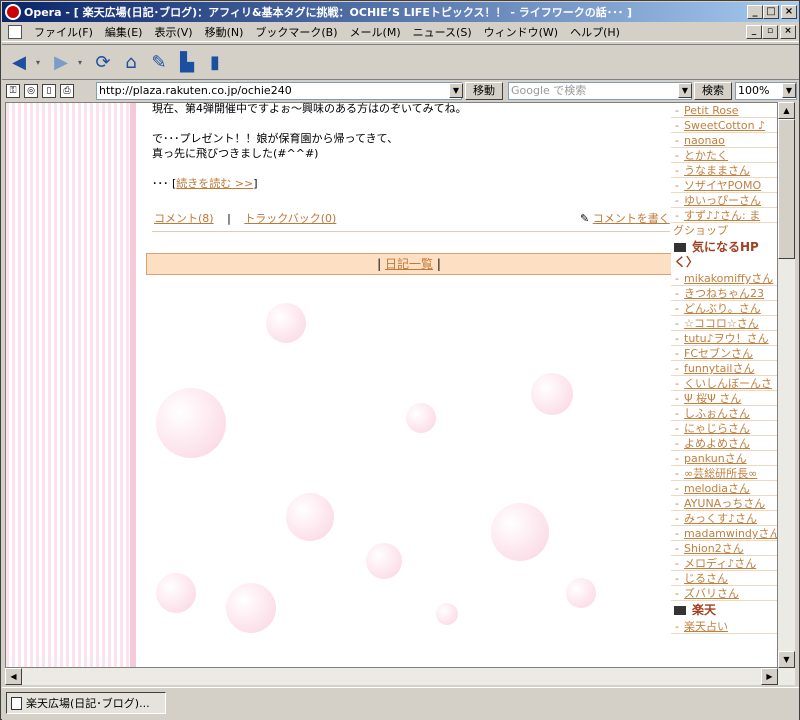 This screenshot has width=800, height=720. I want to click on menu-window: ウィンドウ(W), so click(521, 32).